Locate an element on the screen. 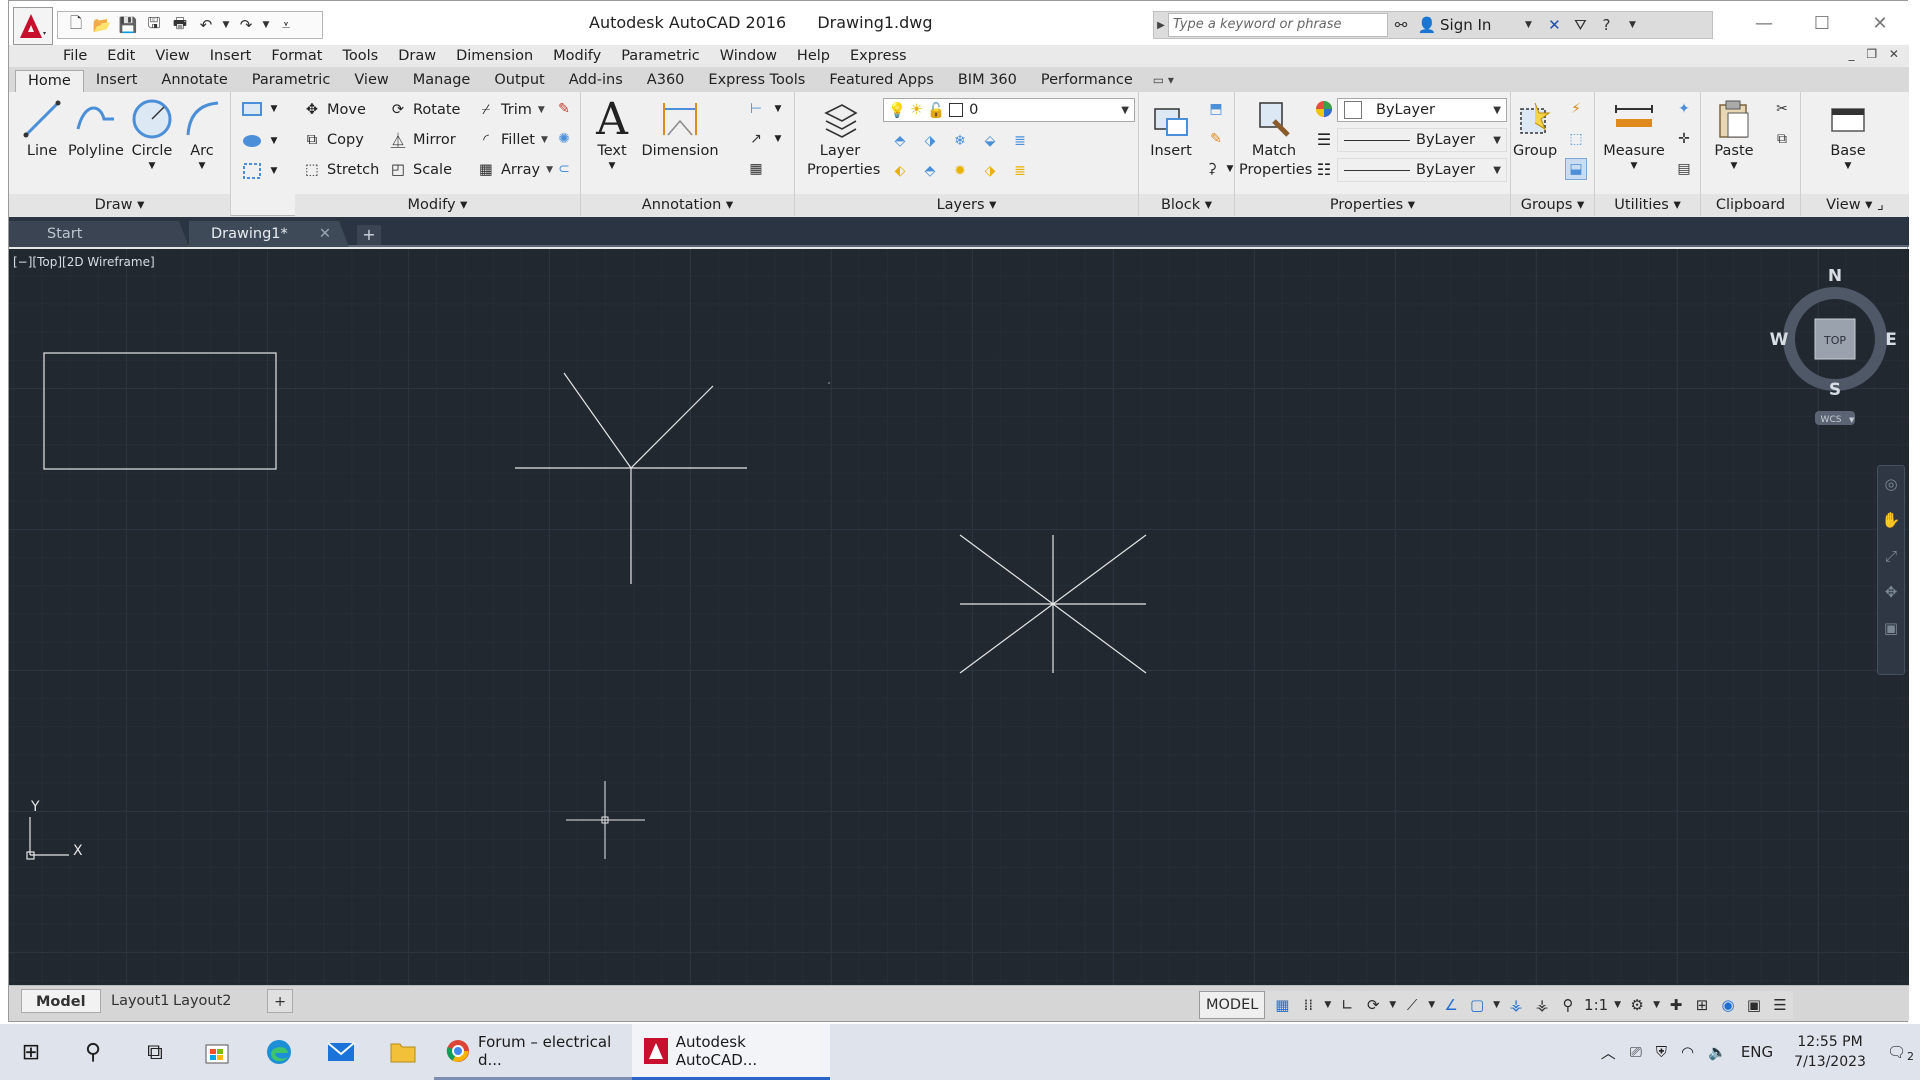 Image resolution: width=1920 pixels, height=1080 pixels. expand-search-icon: ▶ is located at coordinates (1161, 25).